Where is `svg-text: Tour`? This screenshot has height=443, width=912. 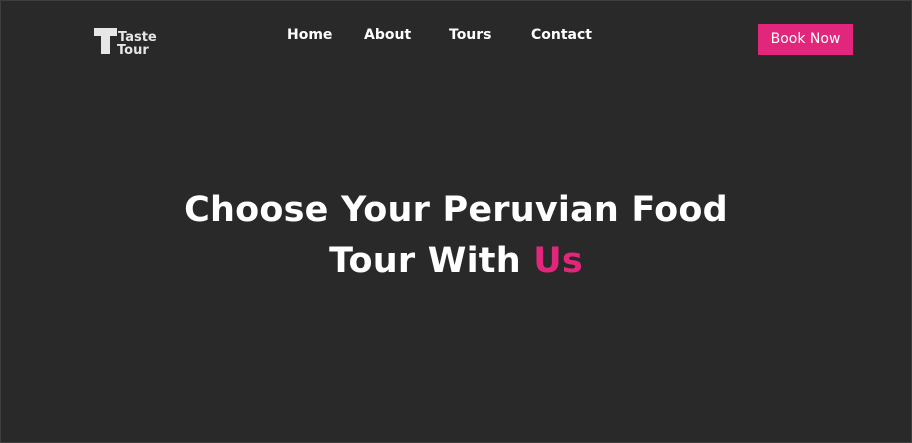
svg-text: Tour is located at coordinates (133, 49).